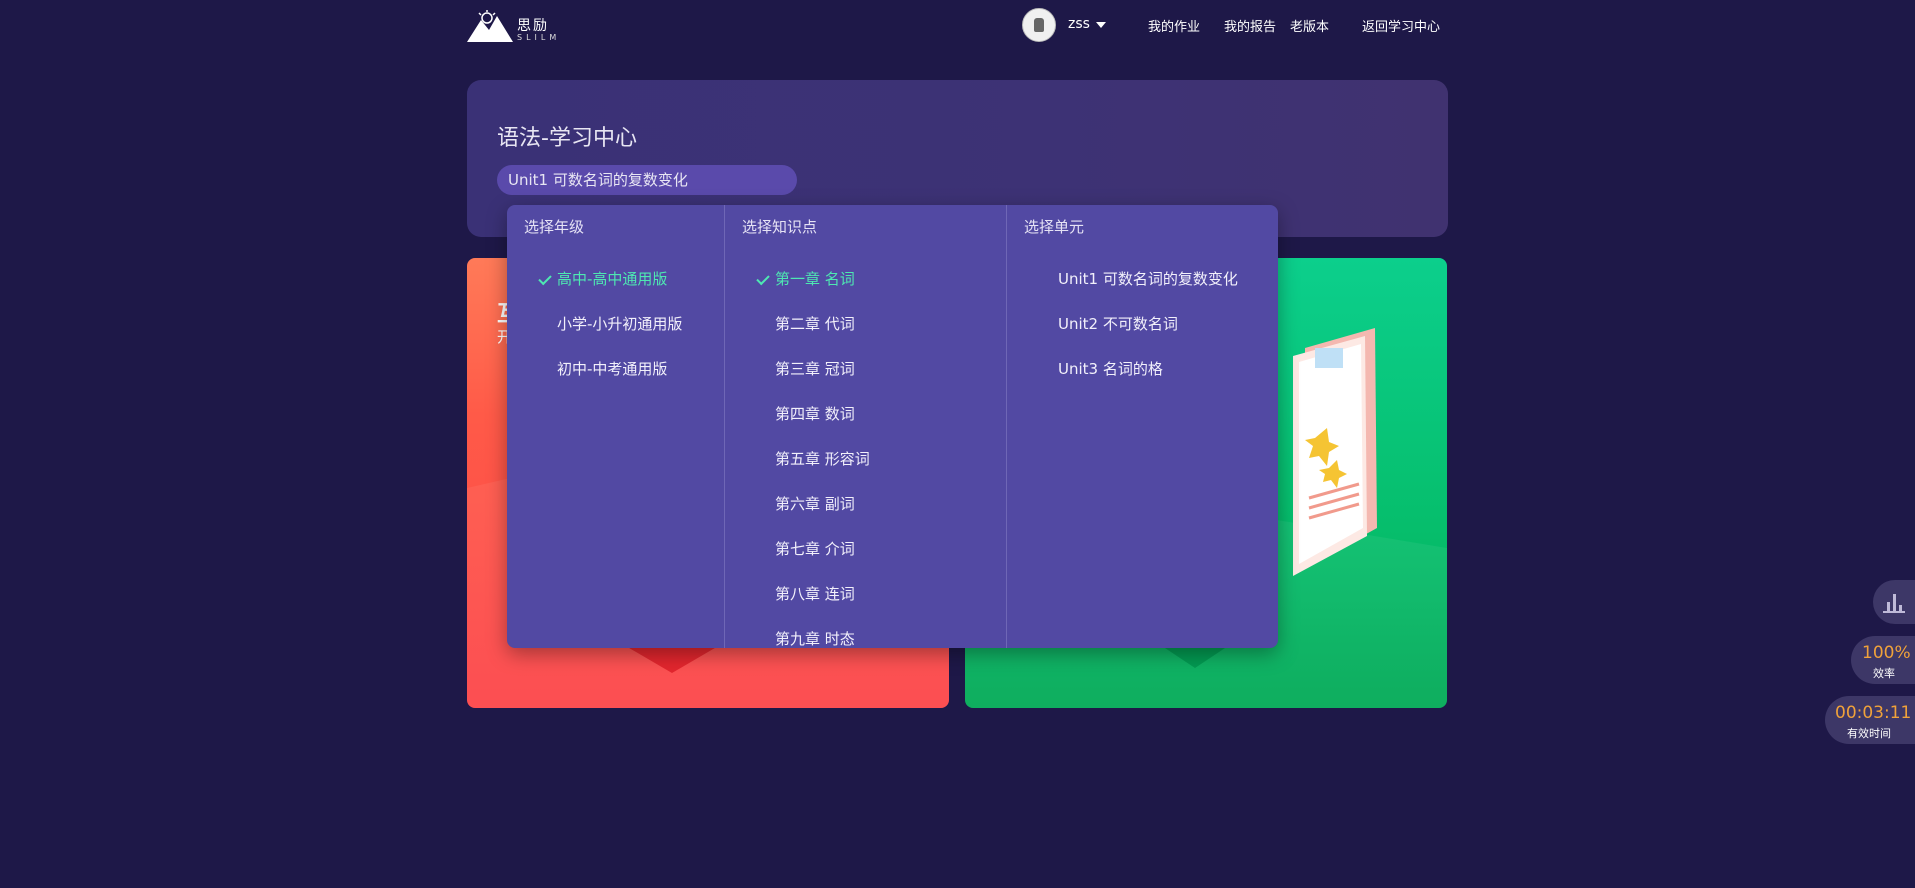 The width and height of the screenshot is (1915, 888). I want to click on bar-chart-icon, so click(1894, 602).